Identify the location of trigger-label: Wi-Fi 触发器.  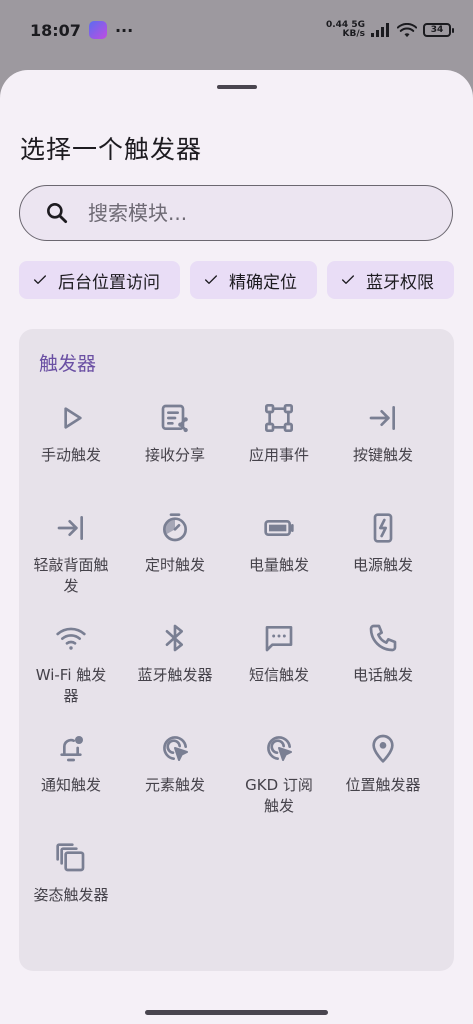
(71, 685).